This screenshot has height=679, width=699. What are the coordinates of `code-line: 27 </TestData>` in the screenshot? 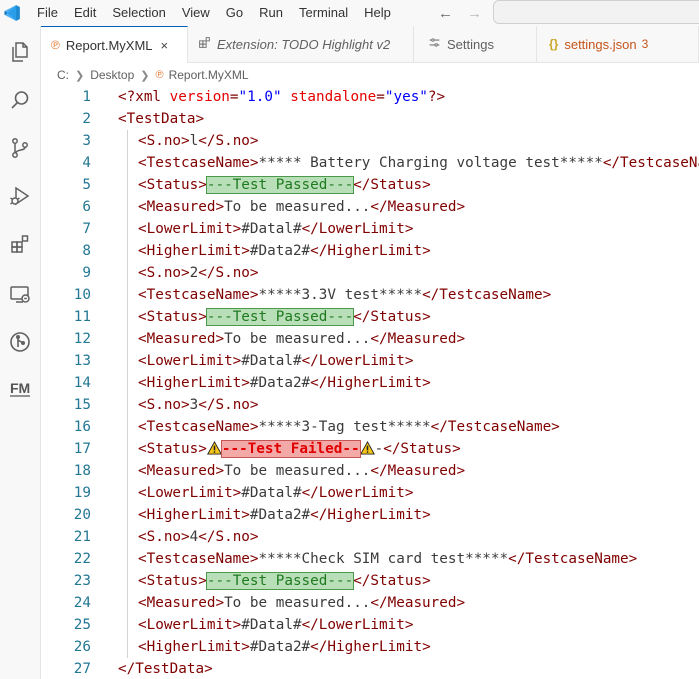 It's located at (370, 668).